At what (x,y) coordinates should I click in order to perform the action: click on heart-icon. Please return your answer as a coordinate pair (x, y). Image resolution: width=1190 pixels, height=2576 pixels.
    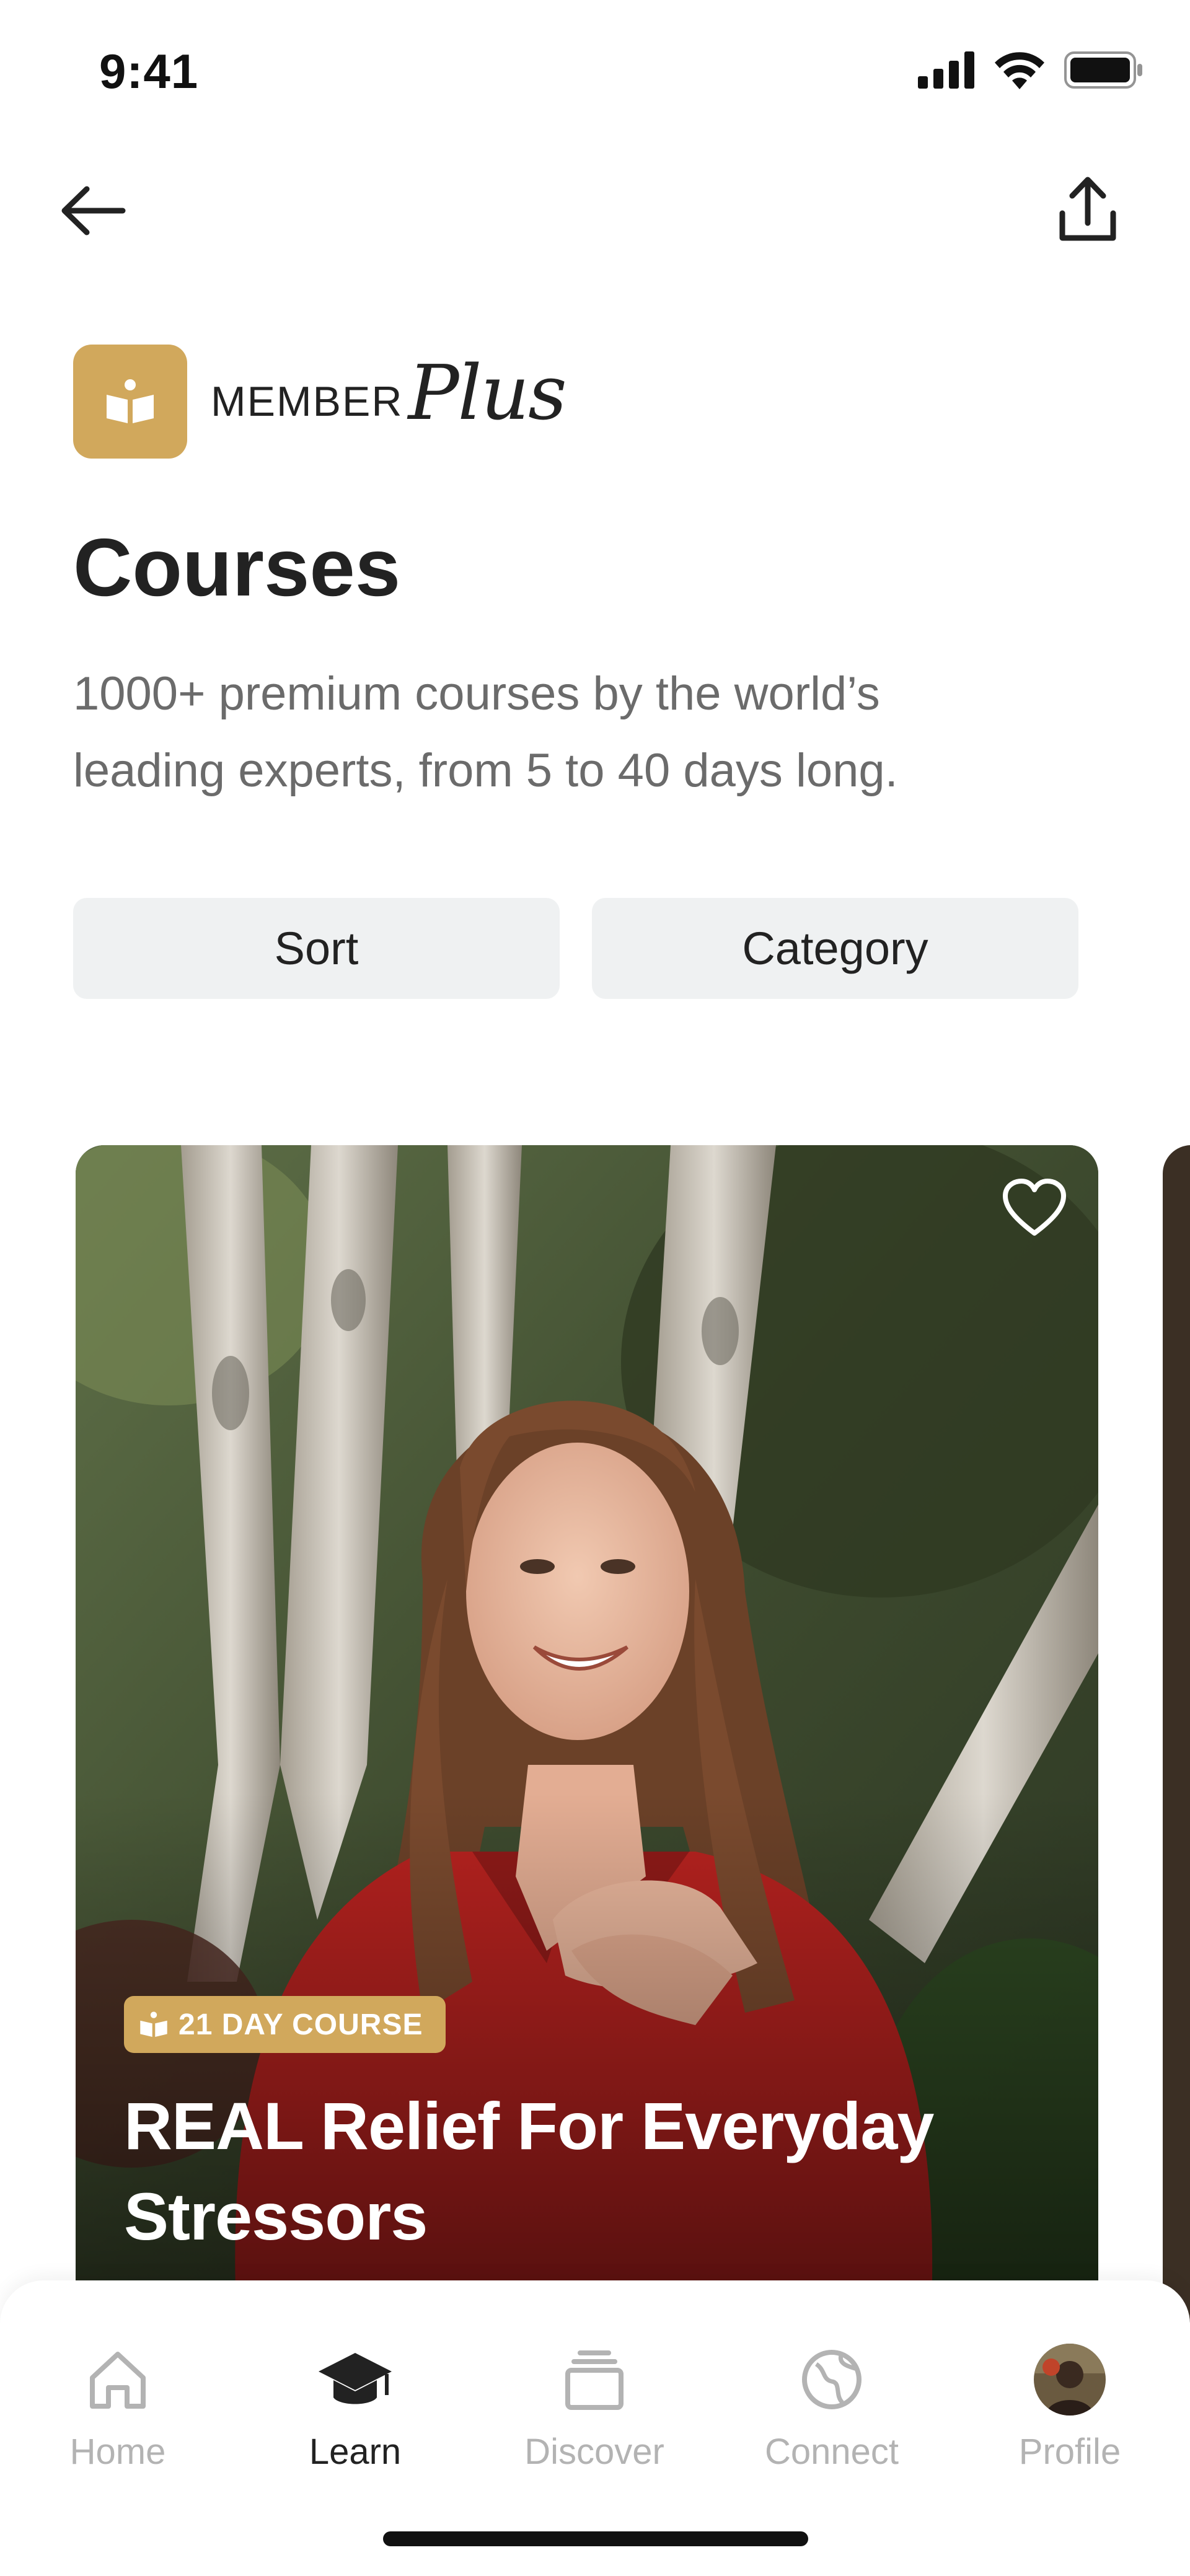
    Looking at the image, I should click on (1034, 1207).